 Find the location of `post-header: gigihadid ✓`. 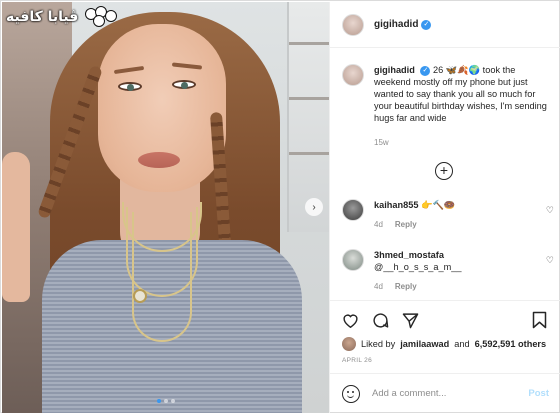

post-header: gigihadid ✓ is located at coordinates (445, 25).